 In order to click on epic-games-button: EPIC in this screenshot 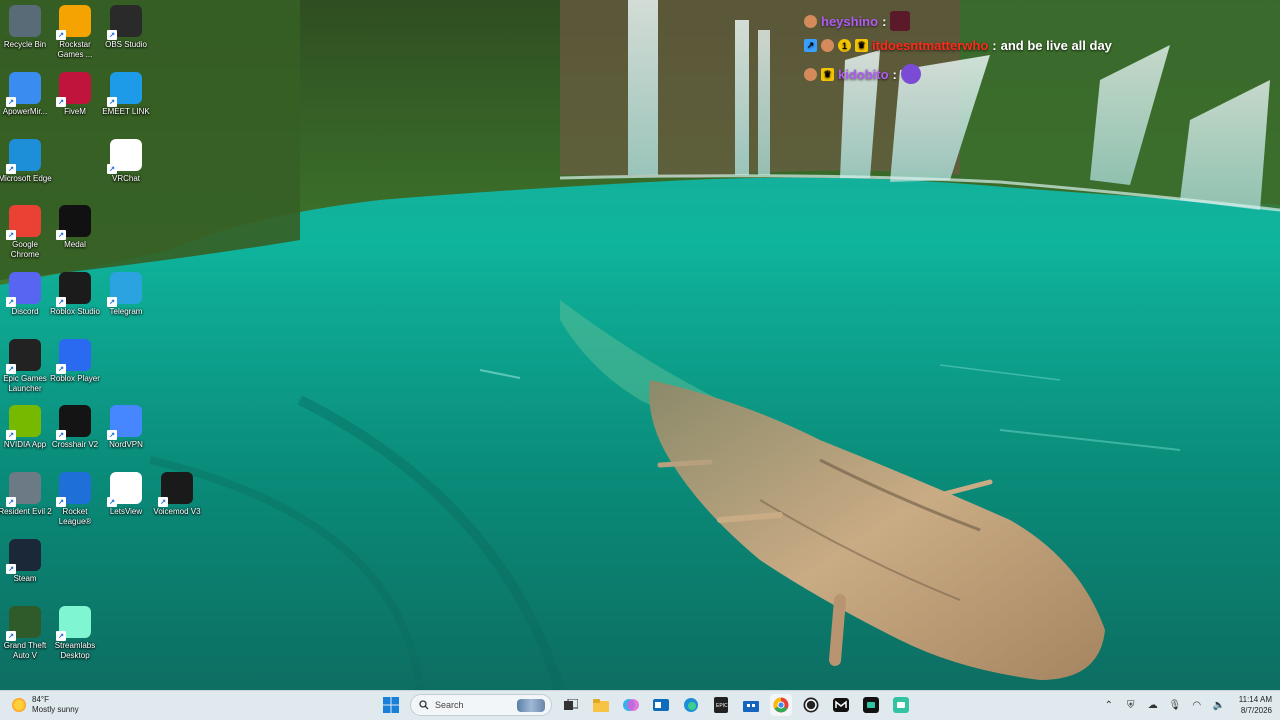, I will do `click(721, 705)`.